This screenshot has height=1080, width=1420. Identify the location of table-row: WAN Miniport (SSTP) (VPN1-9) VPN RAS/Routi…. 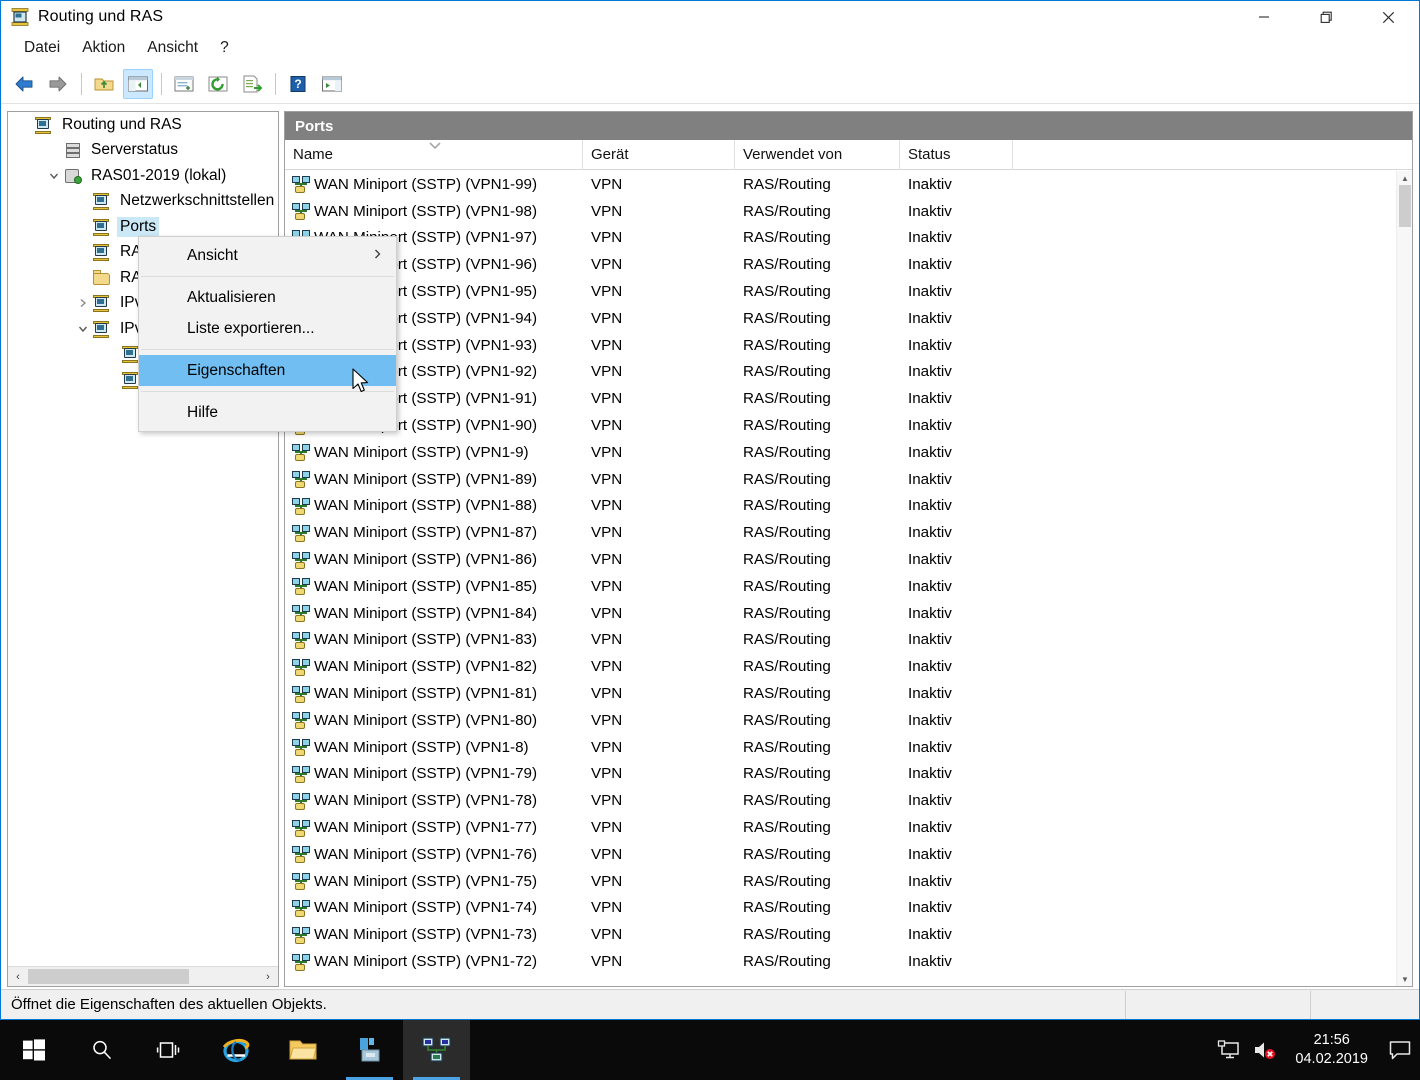
(840, 452).